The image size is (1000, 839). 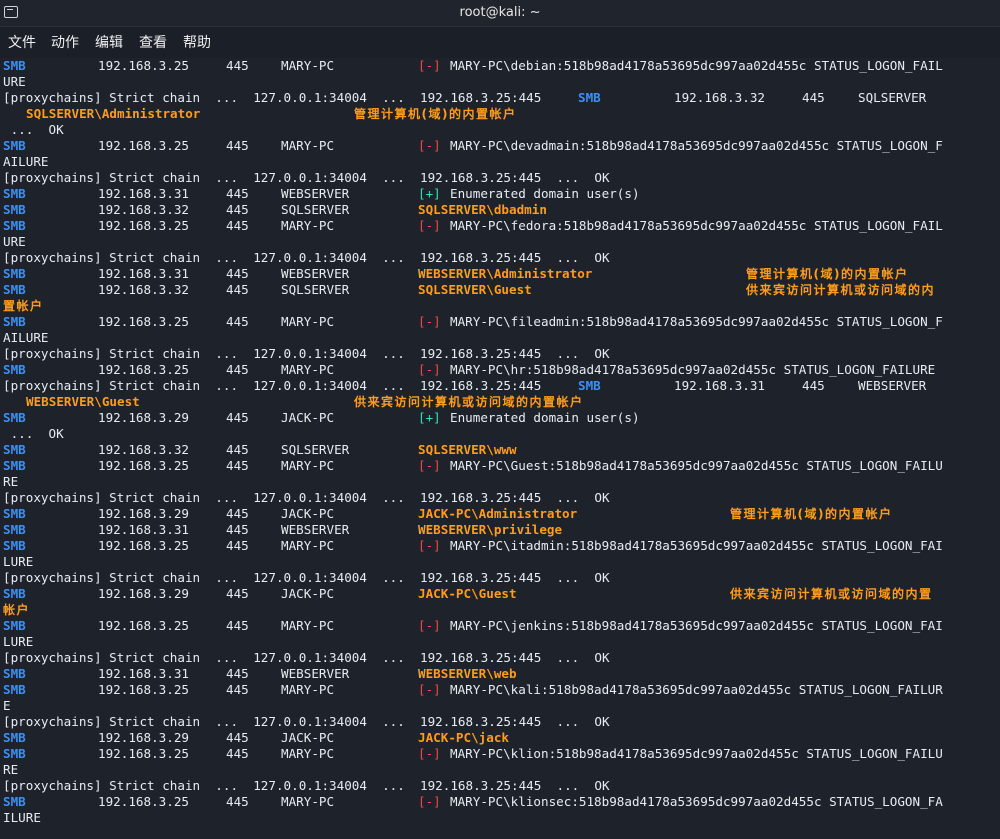 What do you see at coordinates (463, 737) in the screenshot?
I see `account-name: JACK-PC\jack` at bounding box center [463, 737].